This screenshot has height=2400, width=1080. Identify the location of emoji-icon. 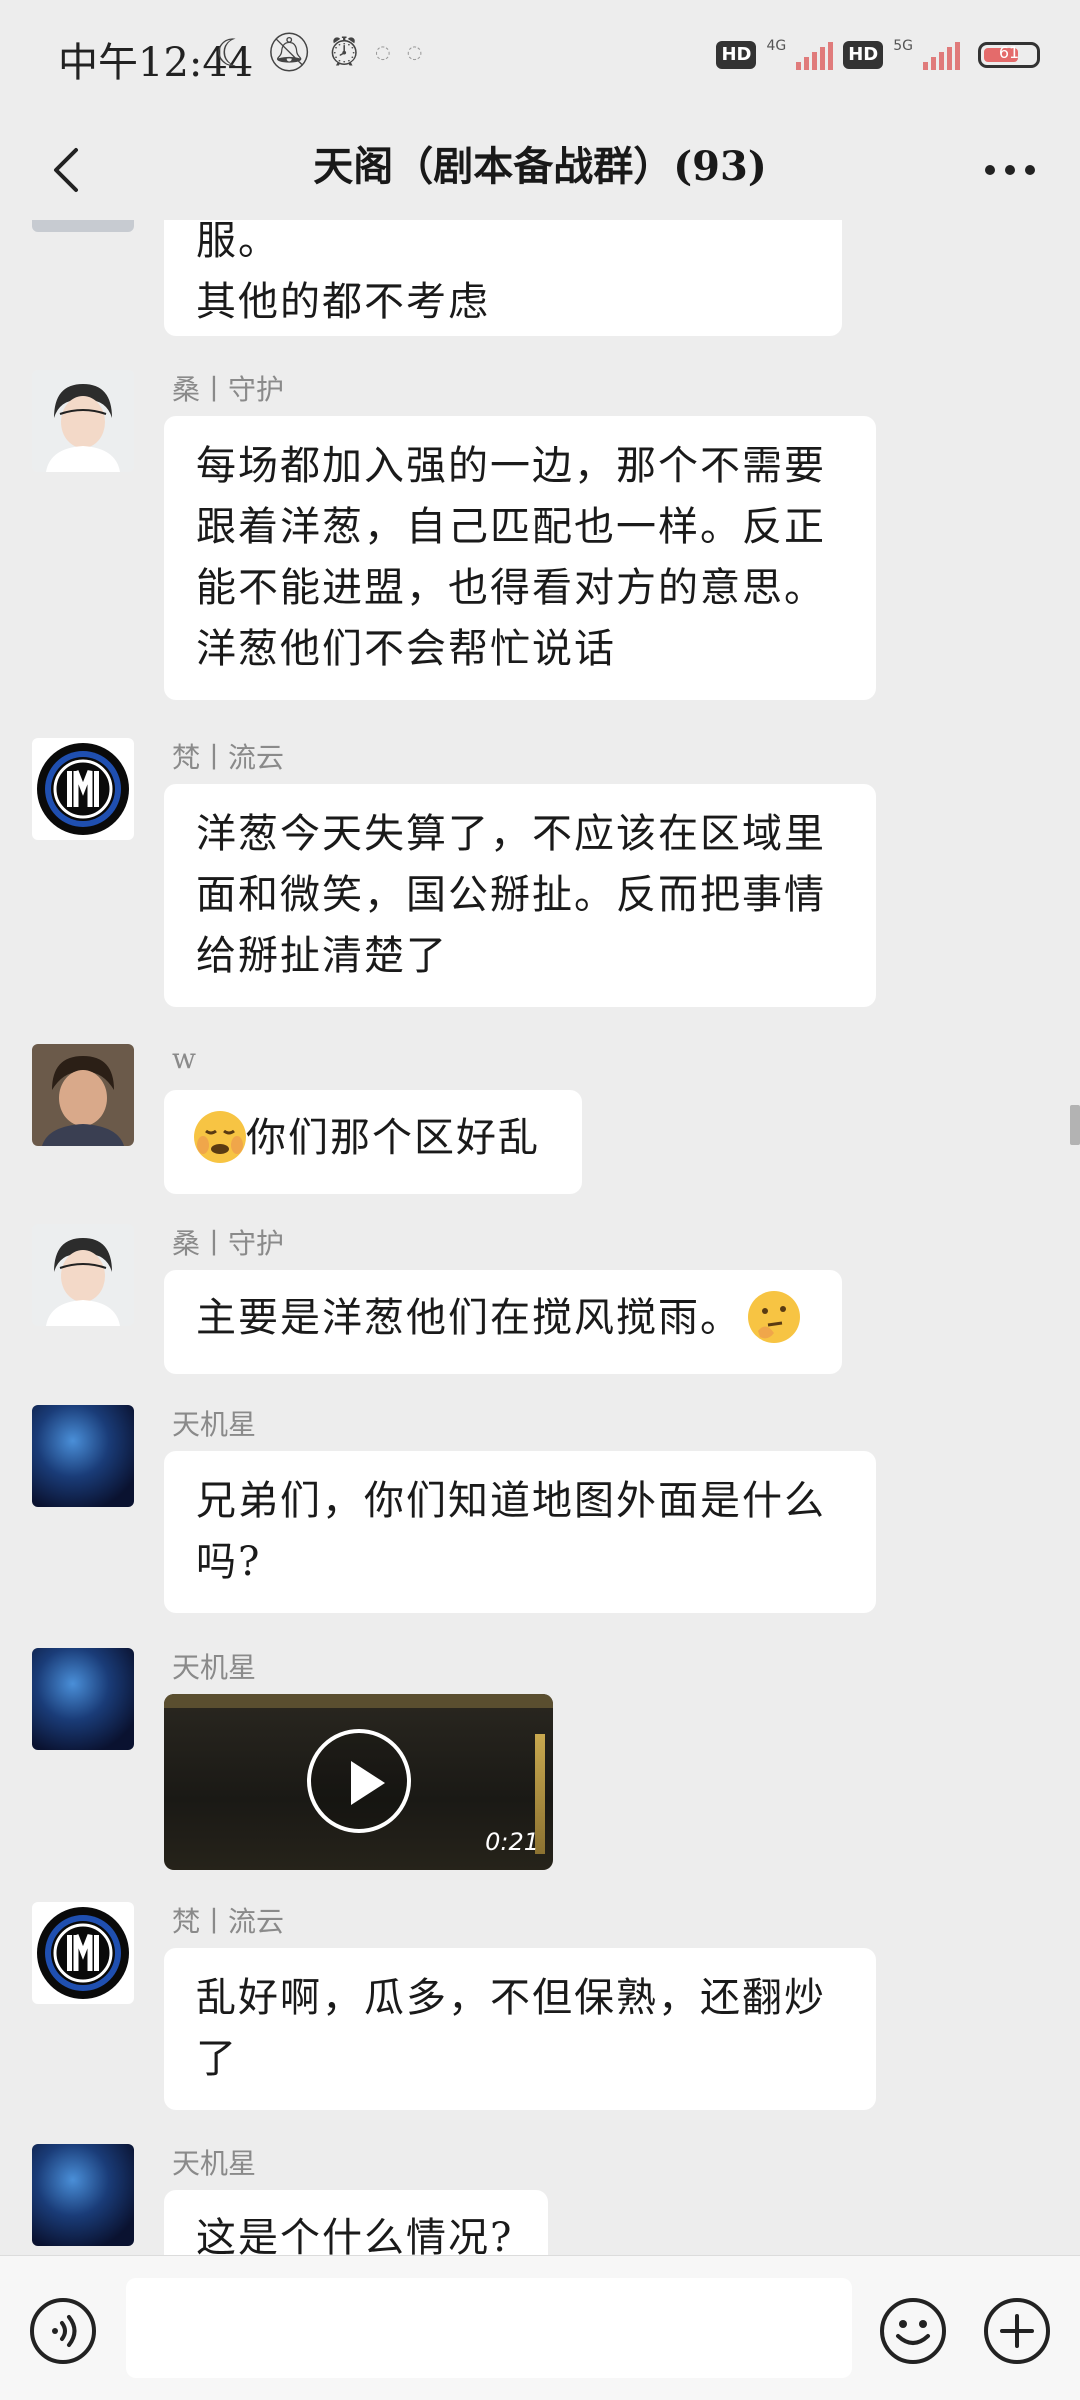
(913, 2331).